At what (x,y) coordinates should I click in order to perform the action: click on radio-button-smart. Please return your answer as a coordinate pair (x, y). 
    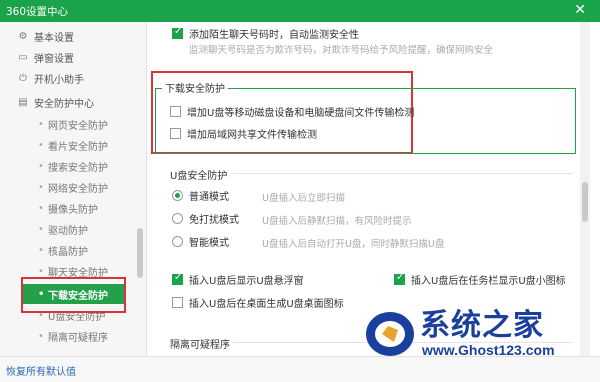
    Looking at the image, I should click on (177, 241).